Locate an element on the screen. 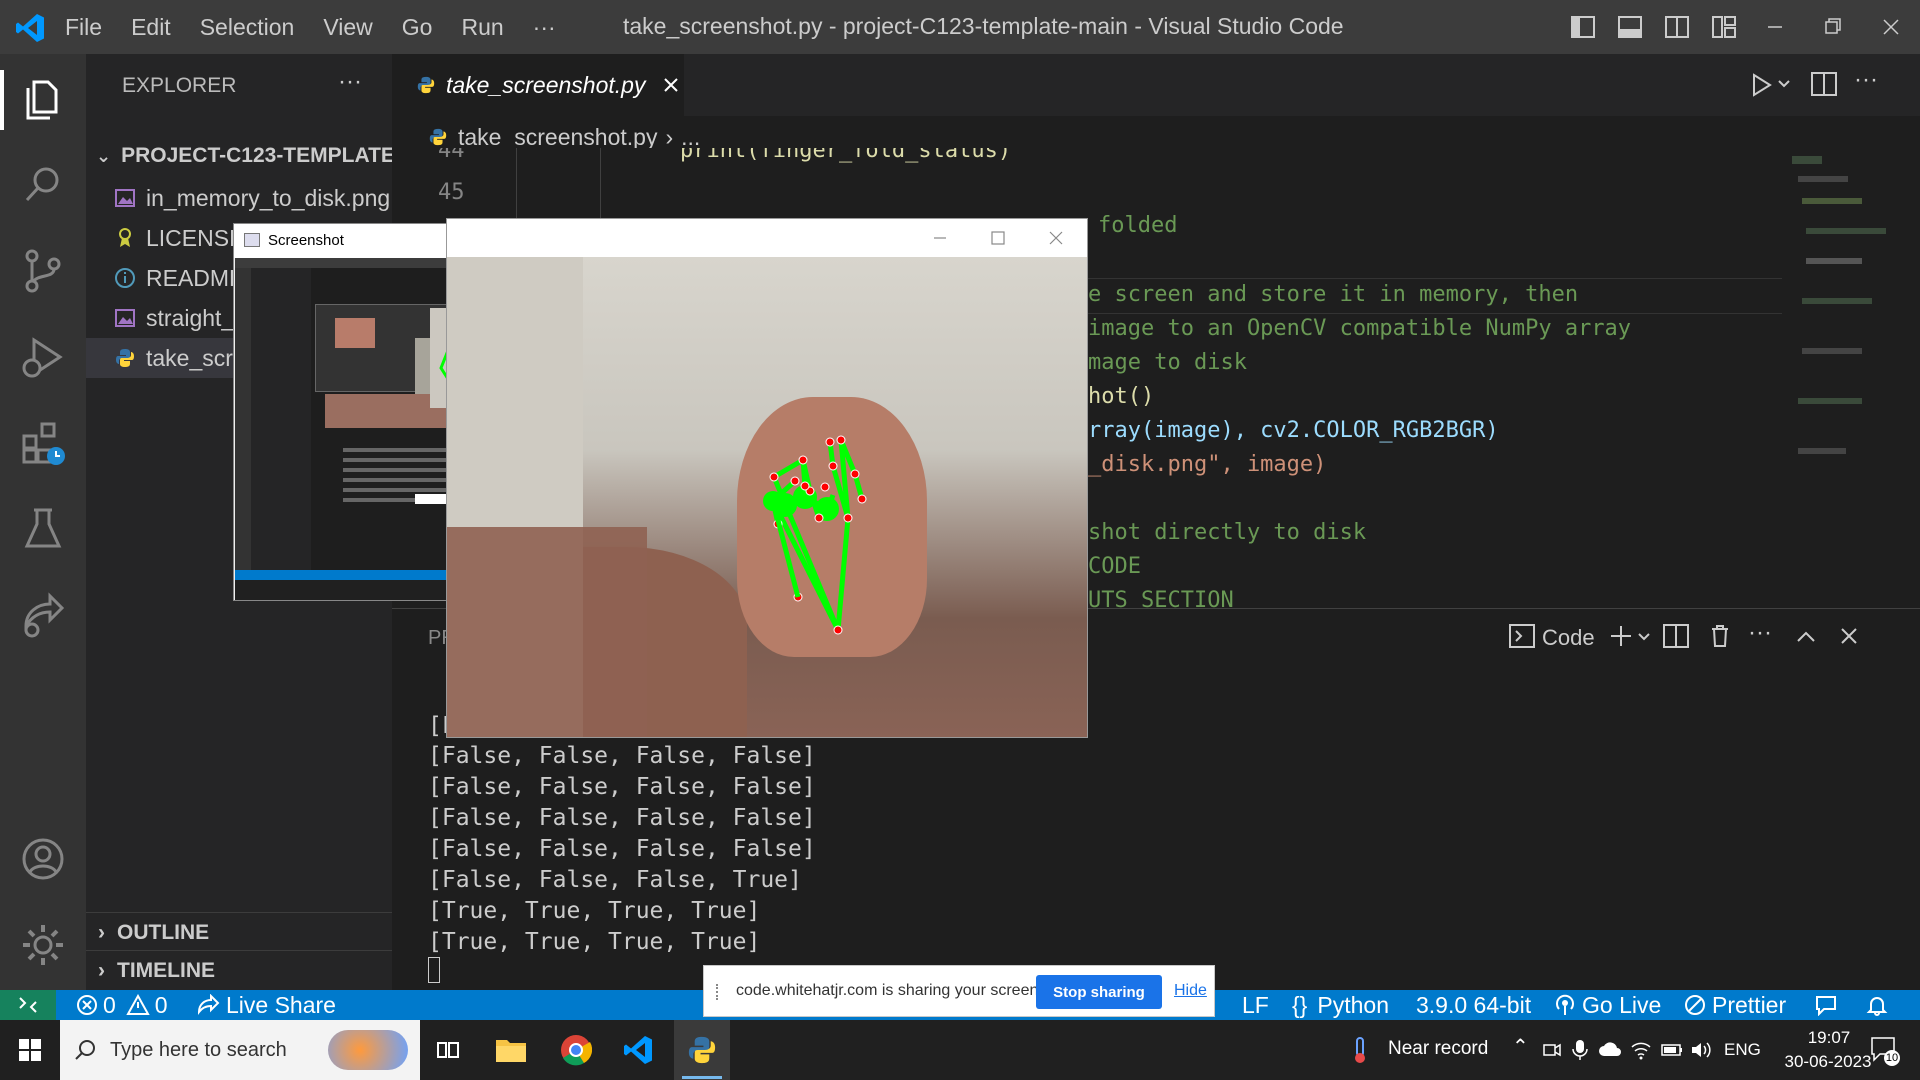 The image size is (1920, 1080). split-terminal-icon is located at coordinates (1676, 636).